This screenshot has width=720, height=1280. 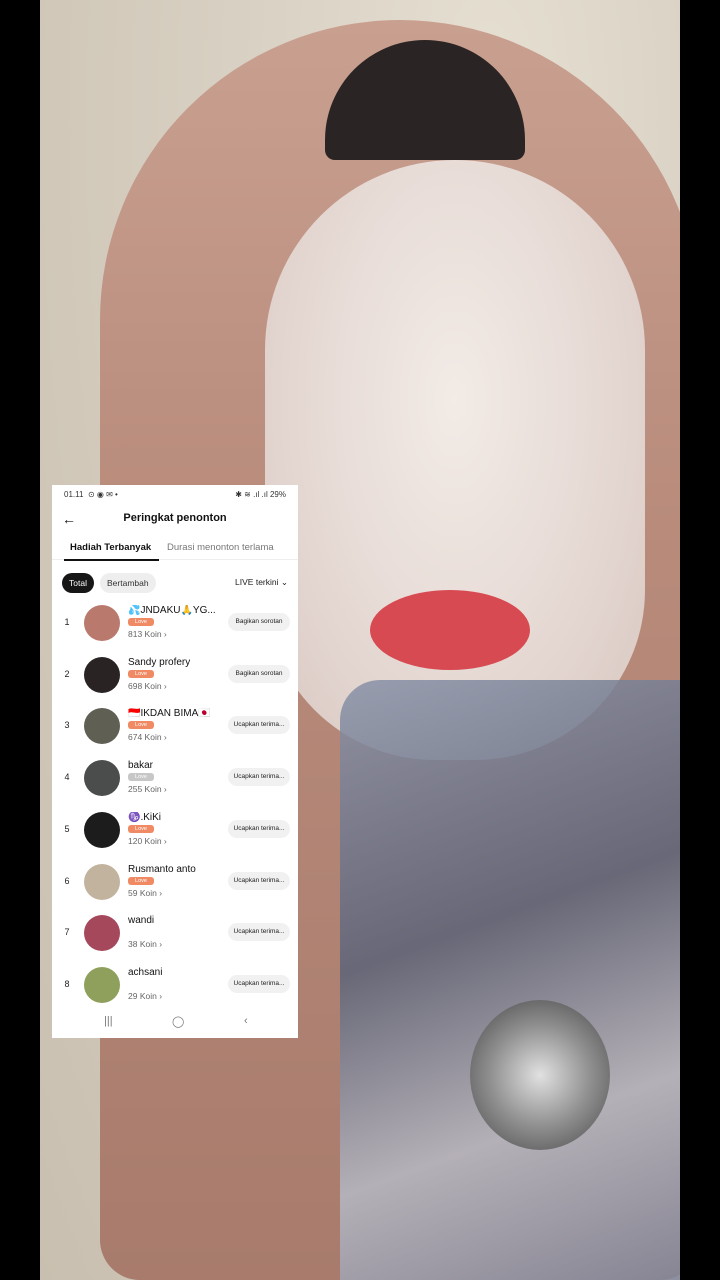 I want to click on viewer-name: Sandy profery, so click(x=159, y=662).